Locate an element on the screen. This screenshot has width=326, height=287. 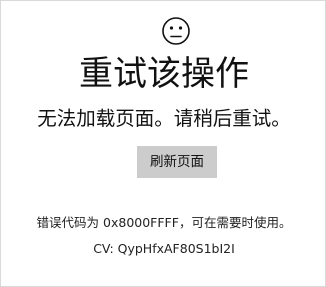
error-code-text: 错误代码为 0x8000FFFF，可在需要时使用。 is located at coordinates (164, 222).